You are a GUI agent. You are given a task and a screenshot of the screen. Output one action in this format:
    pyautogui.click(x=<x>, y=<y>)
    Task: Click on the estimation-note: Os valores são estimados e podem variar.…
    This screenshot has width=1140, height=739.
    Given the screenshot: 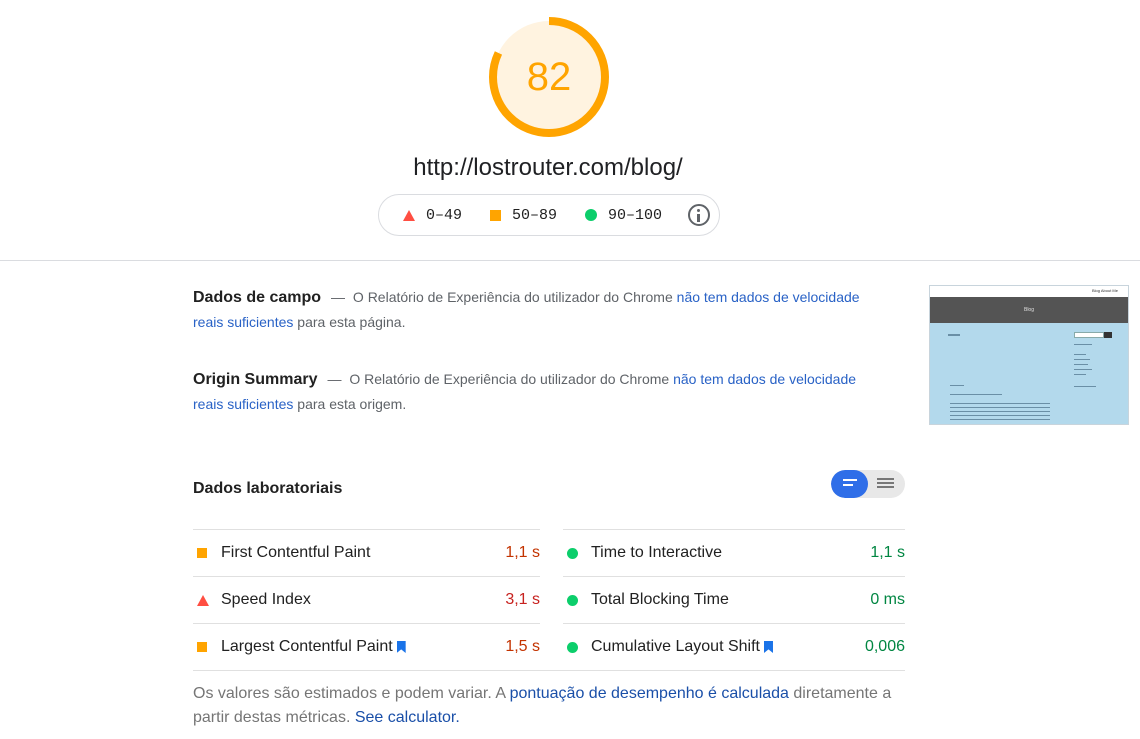 What is the action you would take?
    pyautogui.click(x=549, y=706)
    